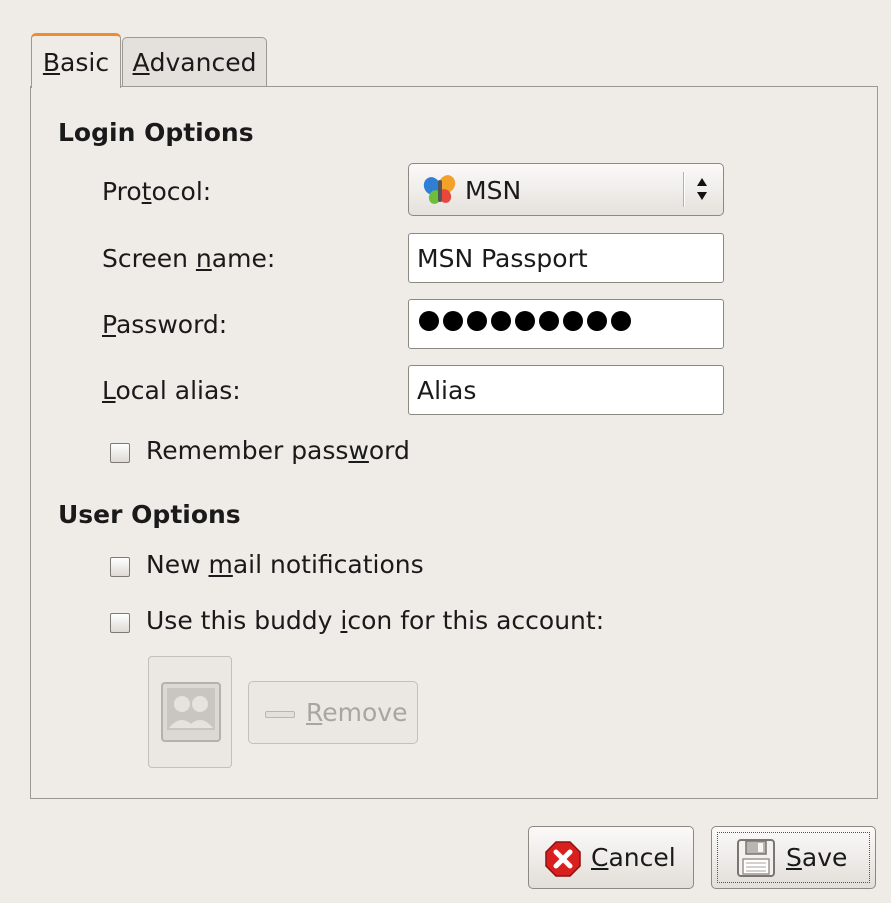 The width and height of the screenshot is (891, 903). Describe the element at coordinates (684, 189) in the screenshot. I see `combo-separator` at that location.